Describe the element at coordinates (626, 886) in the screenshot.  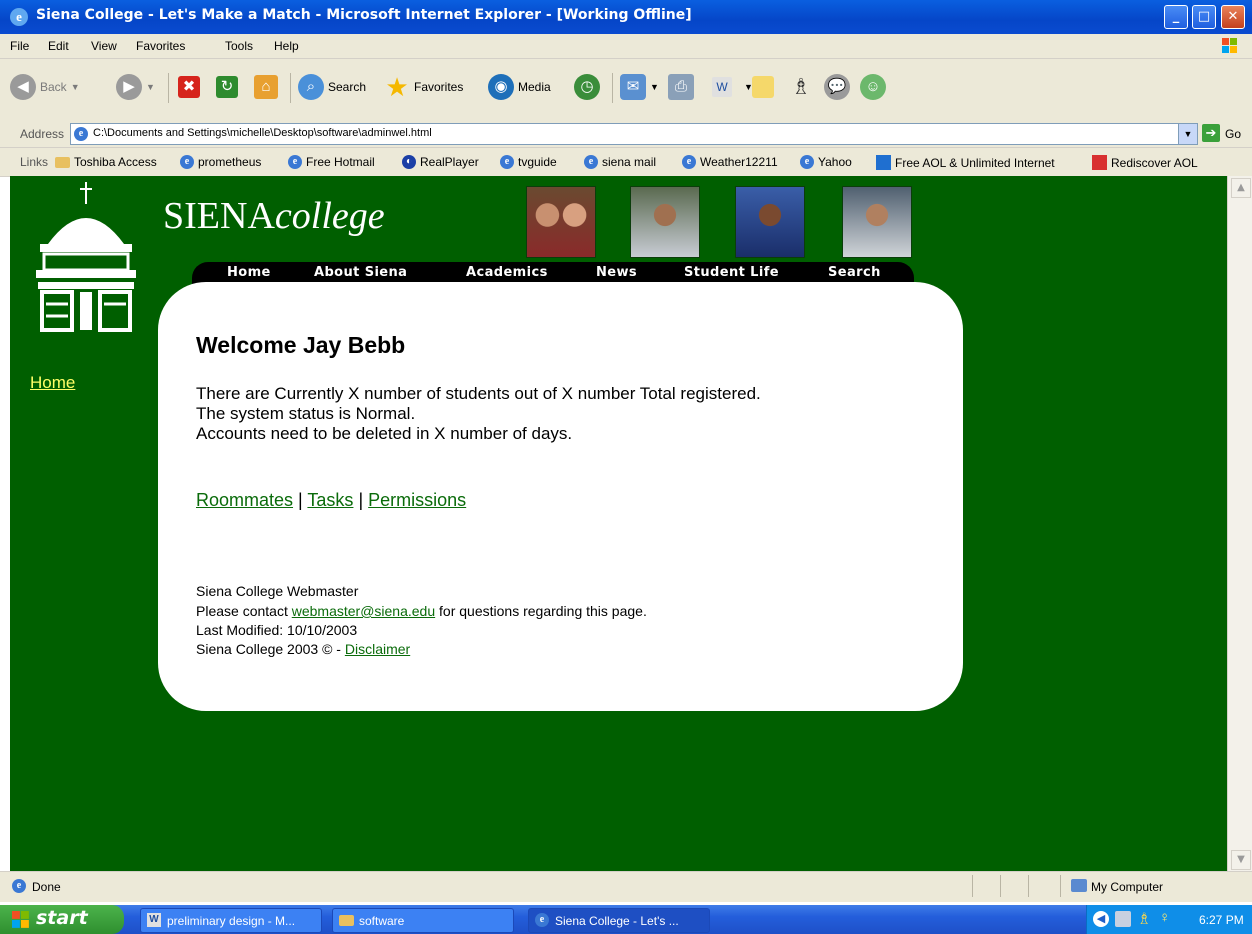
I see `status-bar: e Done My Computer` at that location.